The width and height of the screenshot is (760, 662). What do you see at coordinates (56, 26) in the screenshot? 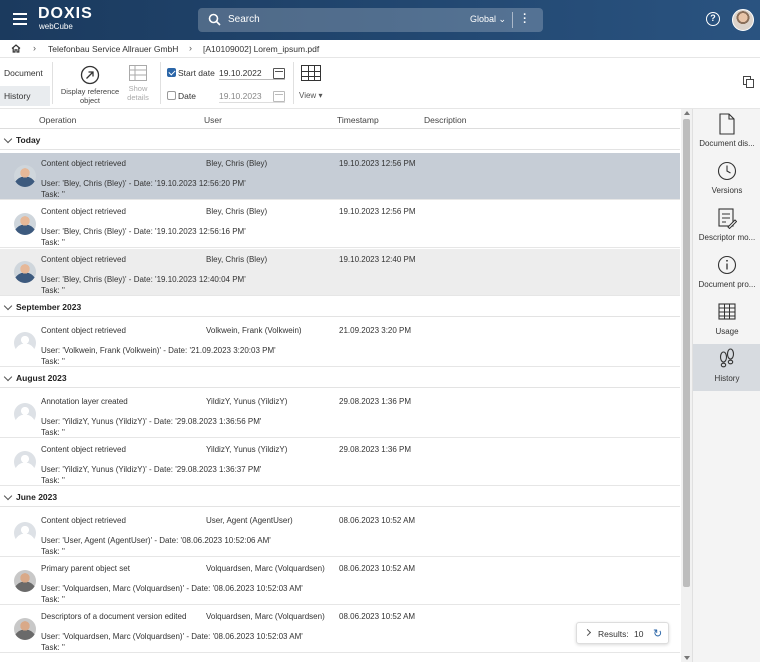
I see `logo-sub: webCube` at bounding box center [56, 26].